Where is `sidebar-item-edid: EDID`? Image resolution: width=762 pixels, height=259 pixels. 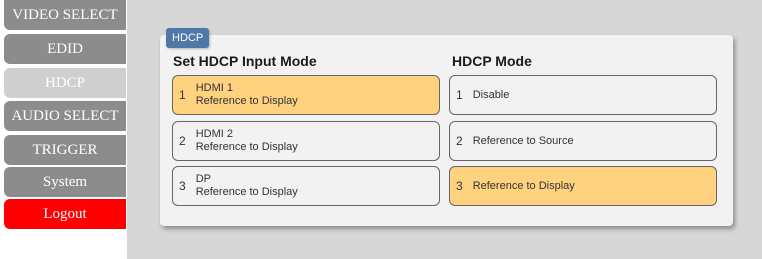 sidebar-item-edid: EDID is located at coordinates (65, 49).